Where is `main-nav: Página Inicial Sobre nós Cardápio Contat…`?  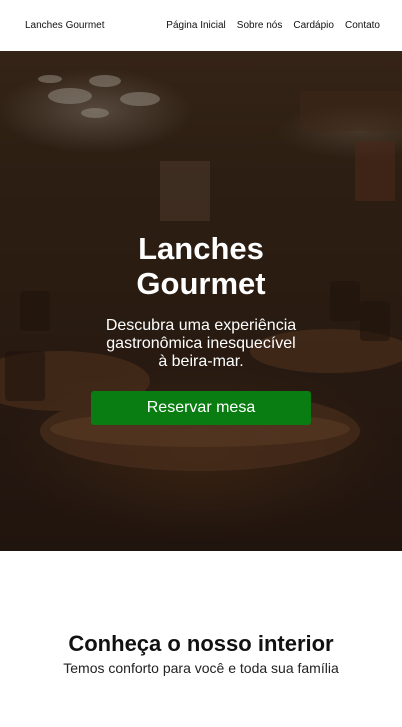 main-nav: Página Inicial Sobre nós Cardápio Contat… is located at coordinates (273, 25).